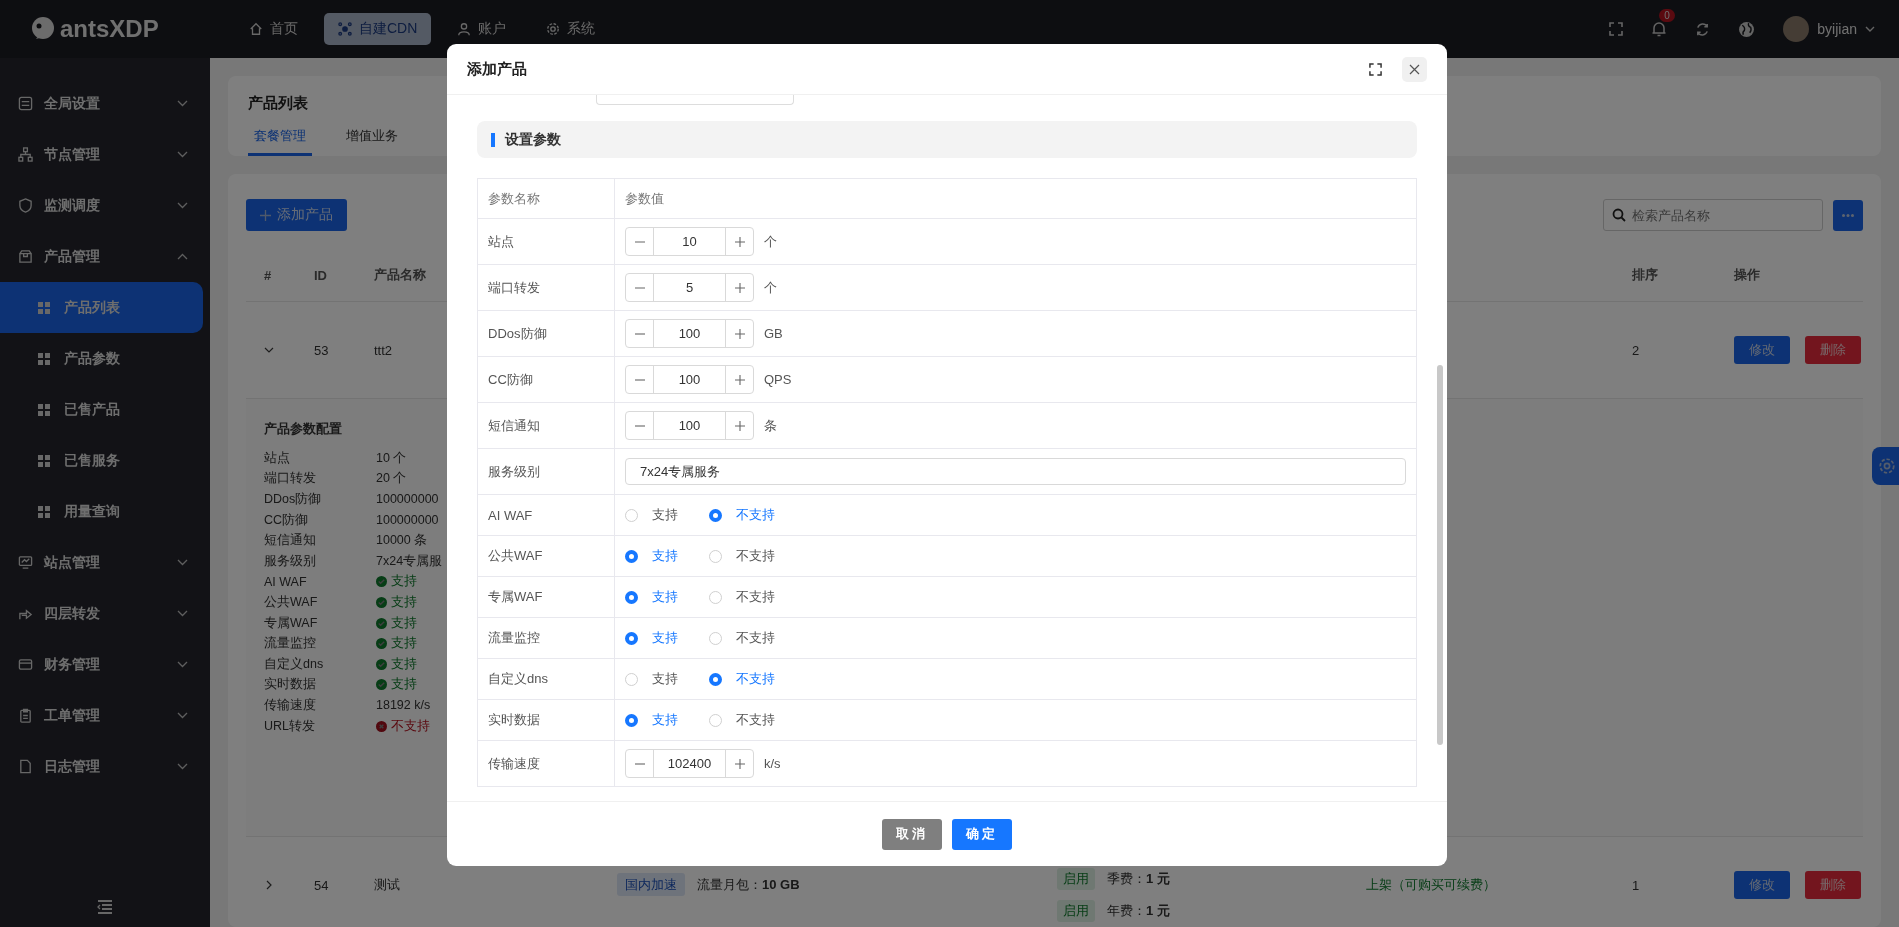 The height and width of the screenshot is (927, 1899). What do you see at coordinates (101, 460) in the screenshot?
I see `sidebar-subitem: 已售服务` at bounding box center [101, 460].